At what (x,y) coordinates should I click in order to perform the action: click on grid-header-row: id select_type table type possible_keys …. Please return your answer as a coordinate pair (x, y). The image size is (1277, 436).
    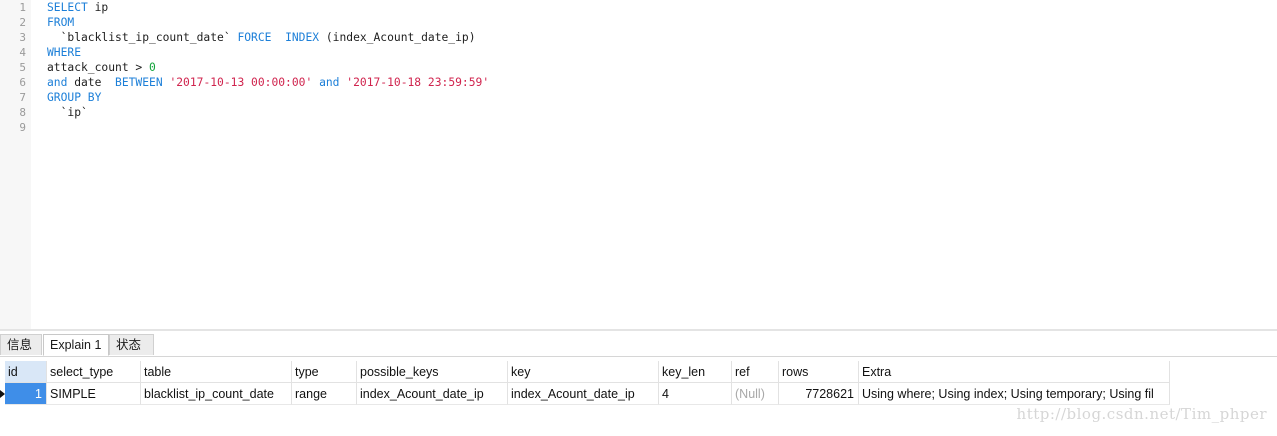
    Looking at the image, I should click on (638, 372).